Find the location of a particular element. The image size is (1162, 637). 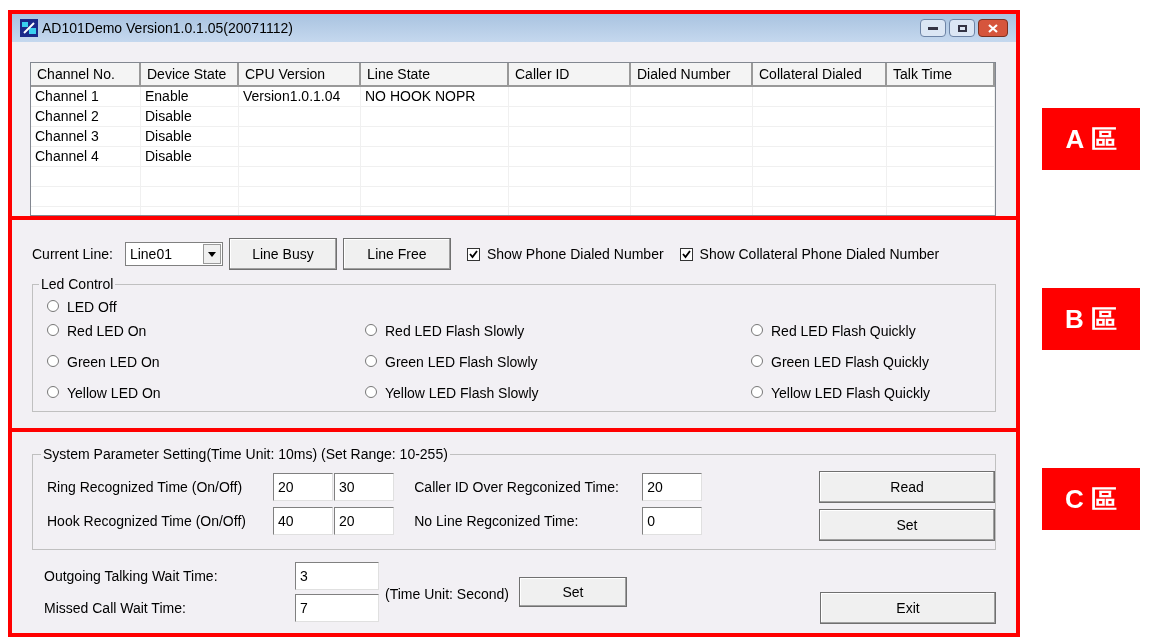

table-cell: Channel 2 is located at coordinates (67, 116).